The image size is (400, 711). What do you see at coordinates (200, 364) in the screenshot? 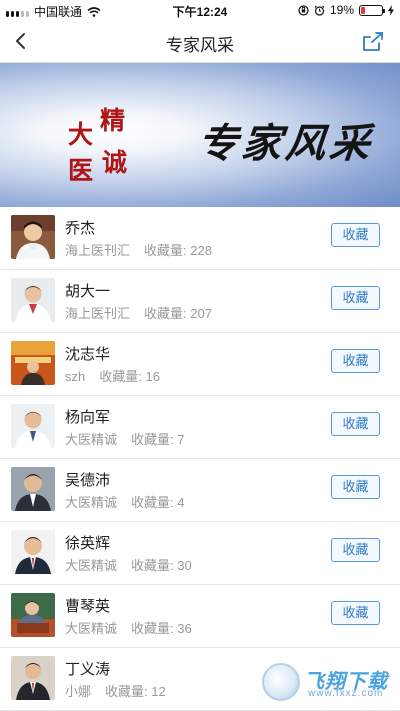
I see `list-item: 沈志华 szh 收藏量: 16 收藏` at bounding box center [200, 364].